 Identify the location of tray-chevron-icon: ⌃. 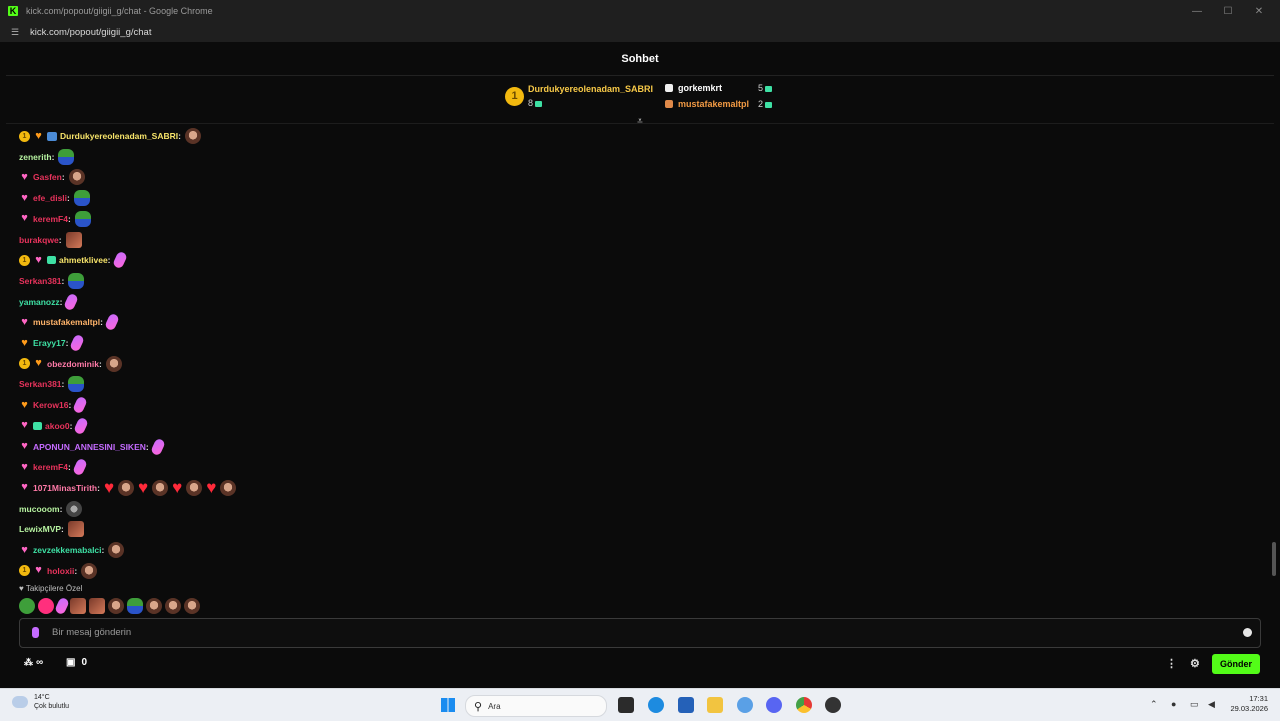
(1154, 704).